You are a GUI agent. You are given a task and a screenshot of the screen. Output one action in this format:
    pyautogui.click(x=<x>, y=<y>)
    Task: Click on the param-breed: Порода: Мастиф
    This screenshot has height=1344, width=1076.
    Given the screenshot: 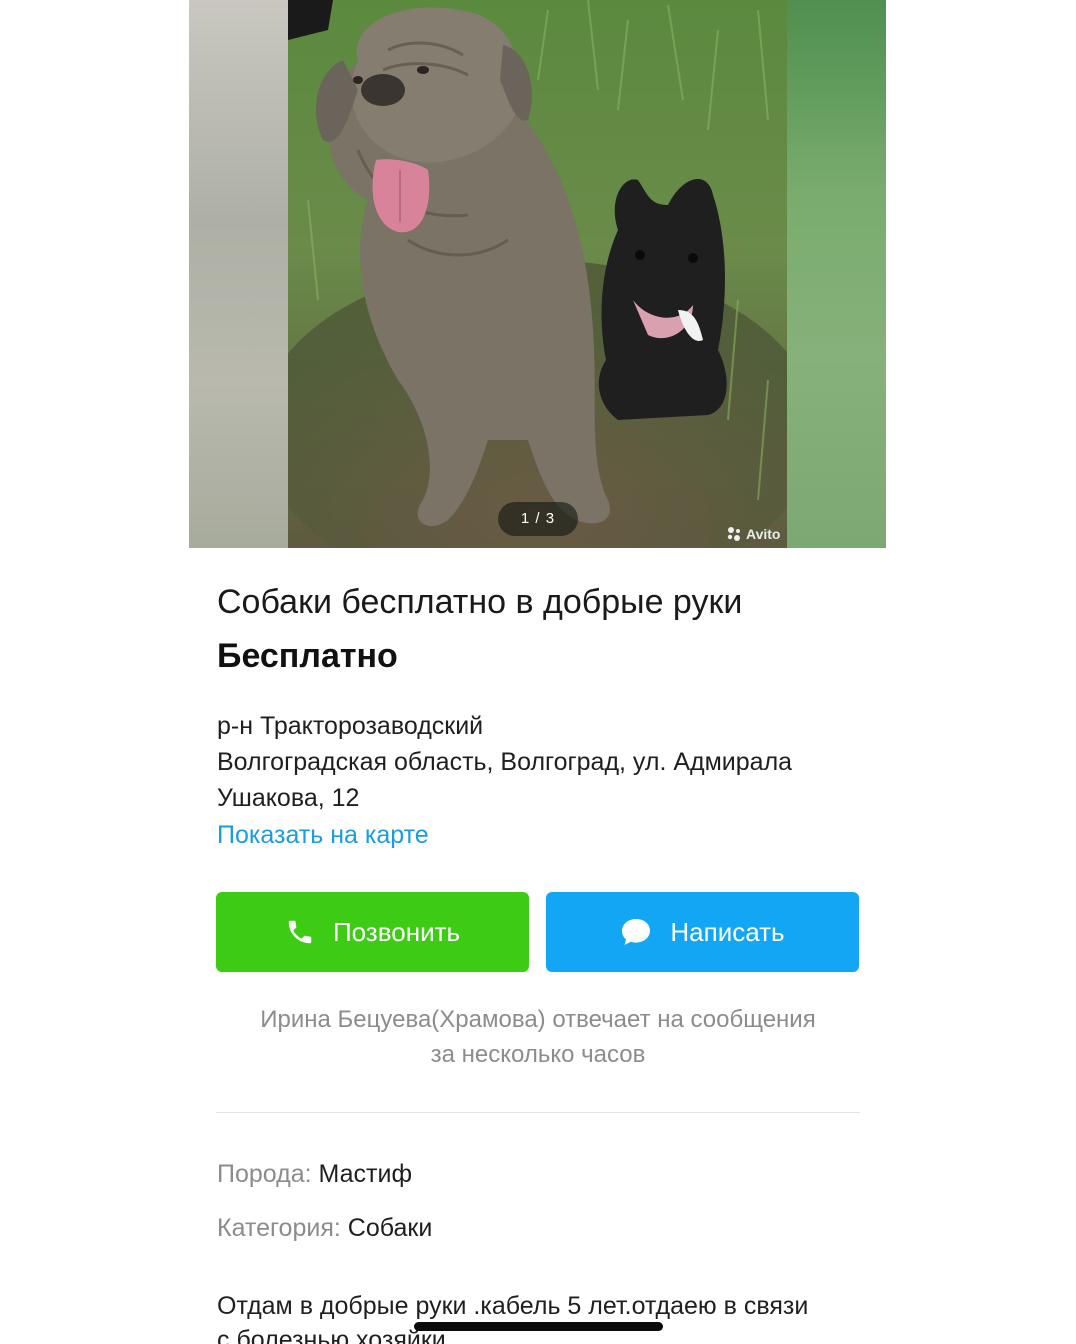 What is the action you would take?
    pyautogui.click(x=314, y=1174)
    